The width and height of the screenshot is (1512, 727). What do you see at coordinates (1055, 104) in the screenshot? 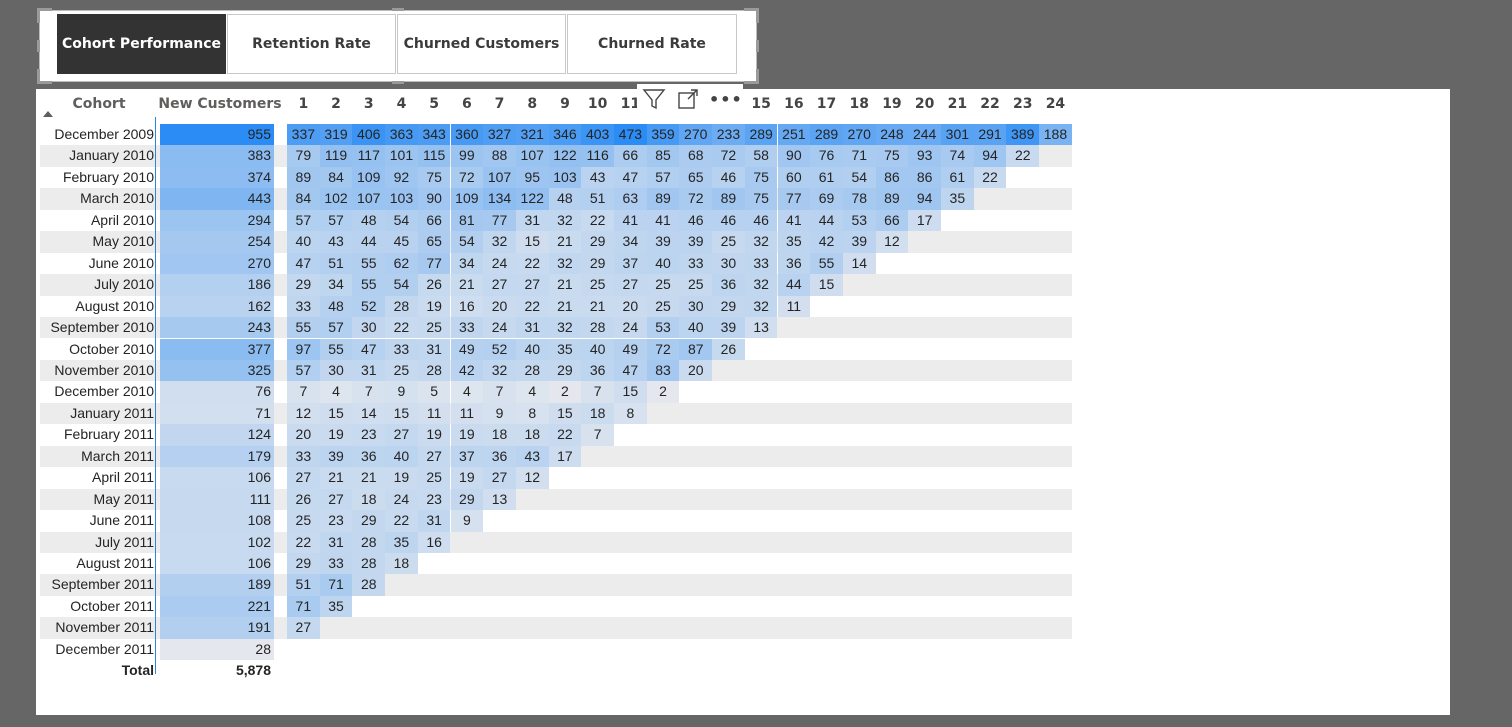
I see `column-header-month-24: 24` at bounding box center [1055, 104].